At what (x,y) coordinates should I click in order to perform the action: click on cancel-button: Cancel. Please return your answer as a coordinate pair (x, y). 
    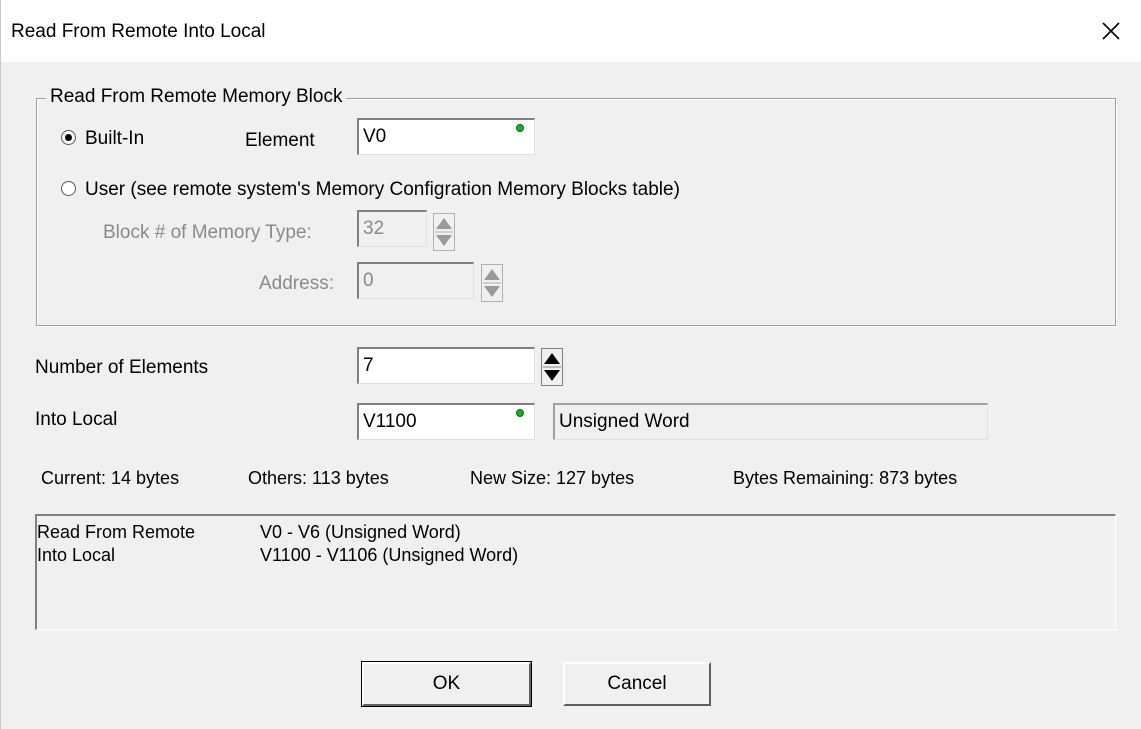
    Looking at the image, I should click on (637, 684).